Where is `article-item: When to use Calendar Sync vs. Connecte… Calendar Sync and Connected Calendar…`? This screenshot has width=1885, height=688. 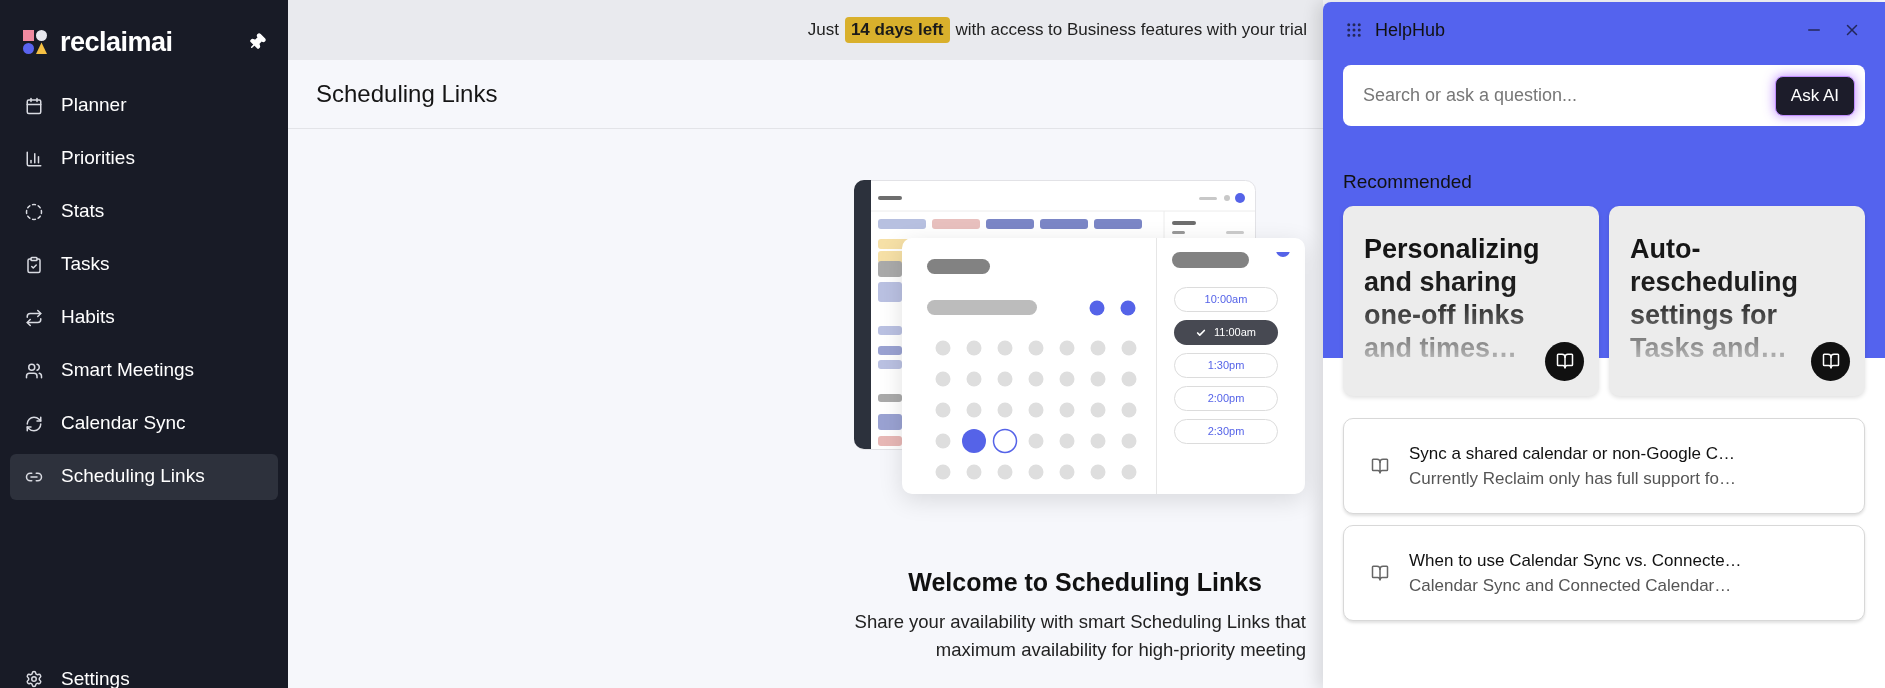 article-item: When to use Calendar Sync vs. Connecte… Calendar Sync and Connected Calendar… is located at coordinates (1604, 572).